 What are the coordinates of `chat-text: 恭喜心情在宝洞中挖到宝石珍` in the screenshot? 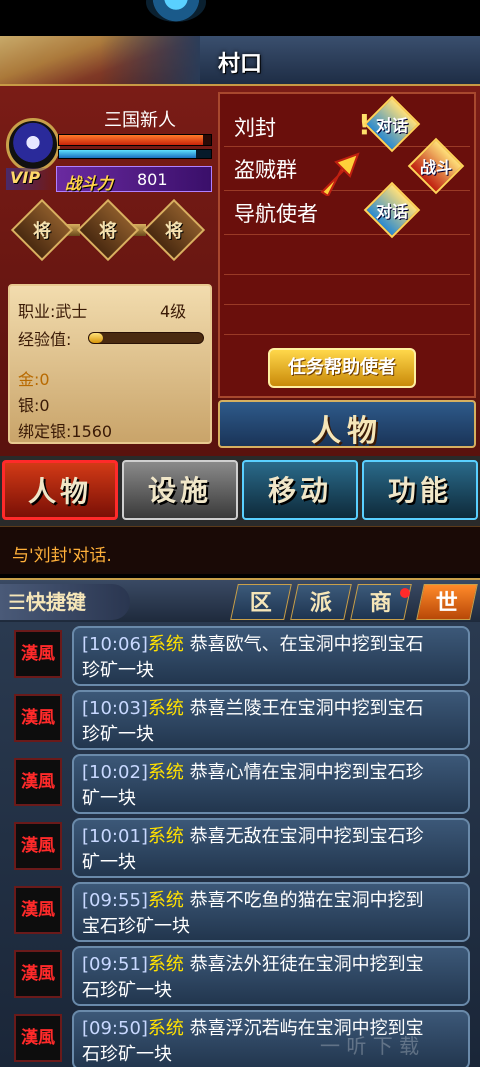 It's located at (306, 772).